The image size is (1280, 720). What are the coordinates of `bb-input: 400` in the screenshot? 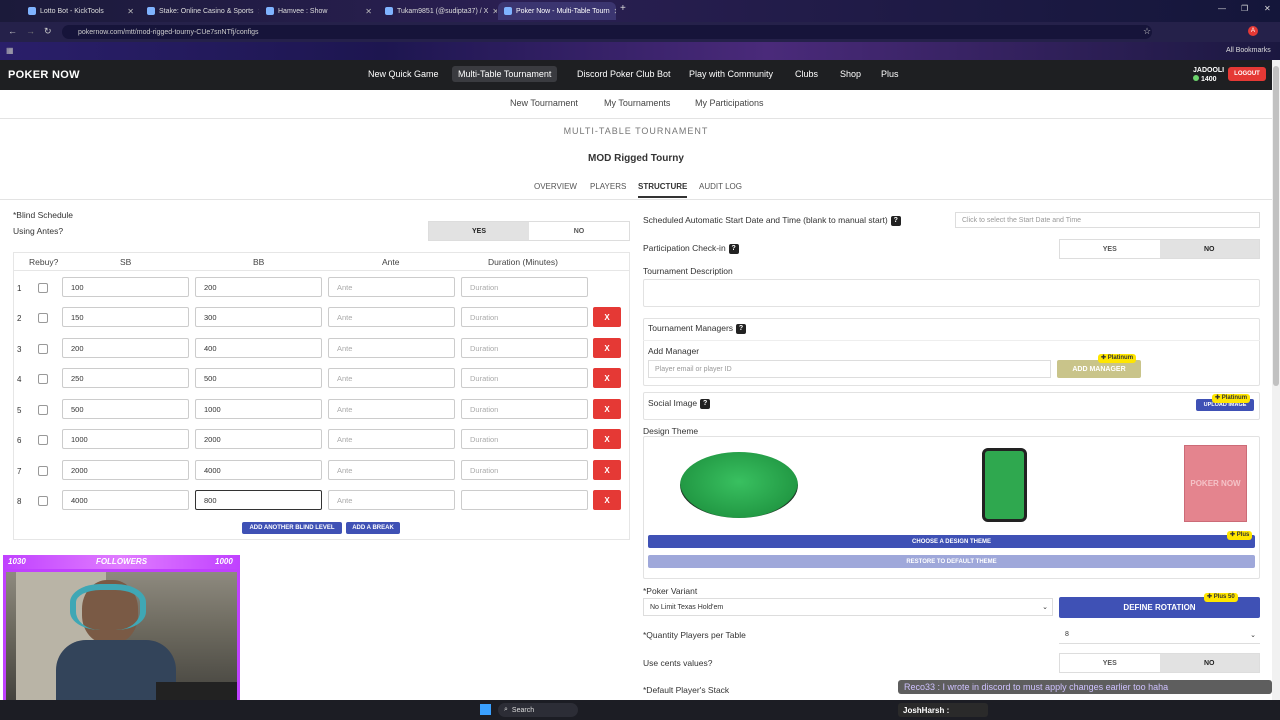 It's located at (258, 348).